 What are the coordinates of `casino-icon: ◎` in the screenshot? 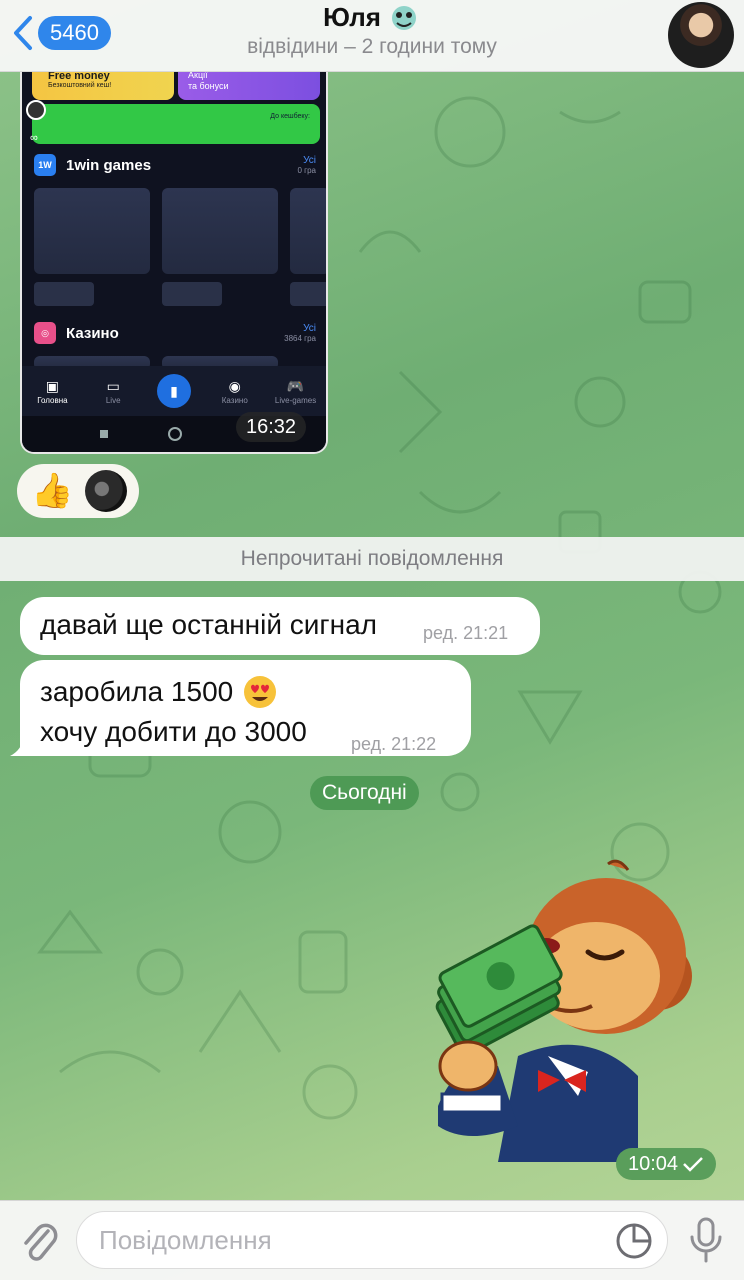 It's located at (45, 333).